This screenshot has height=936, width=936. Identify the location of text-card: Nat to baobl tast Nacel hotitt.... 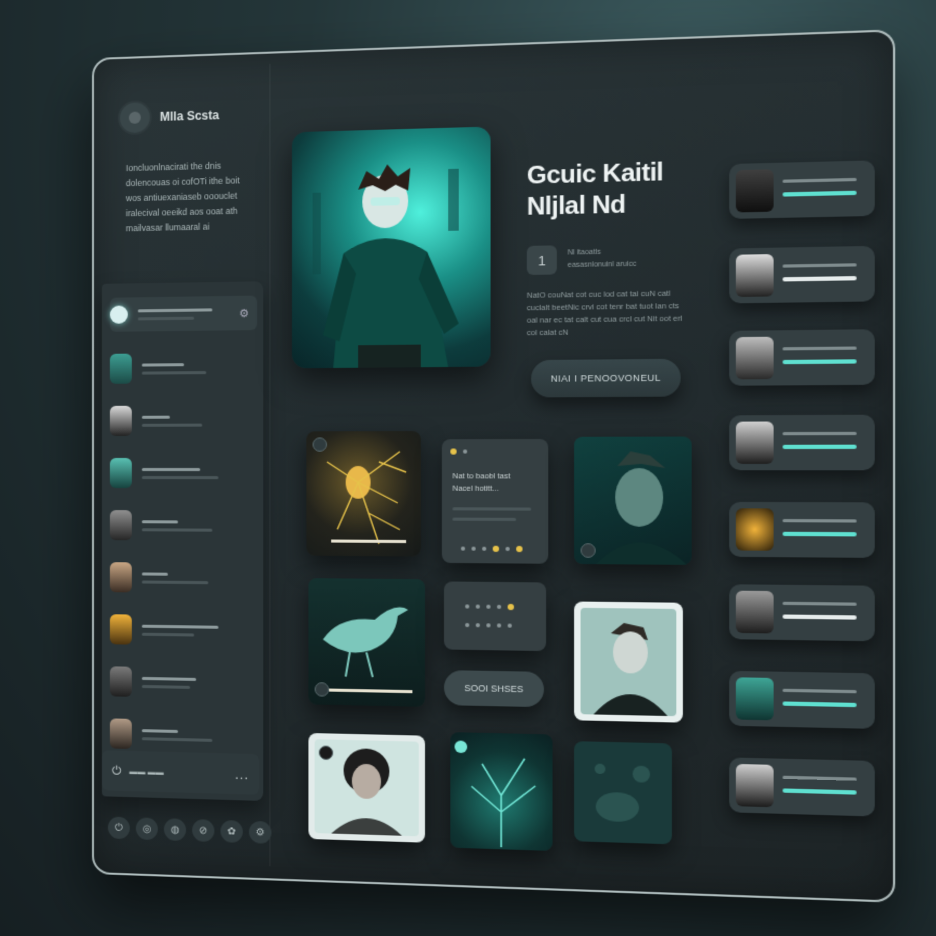
(495, 501).